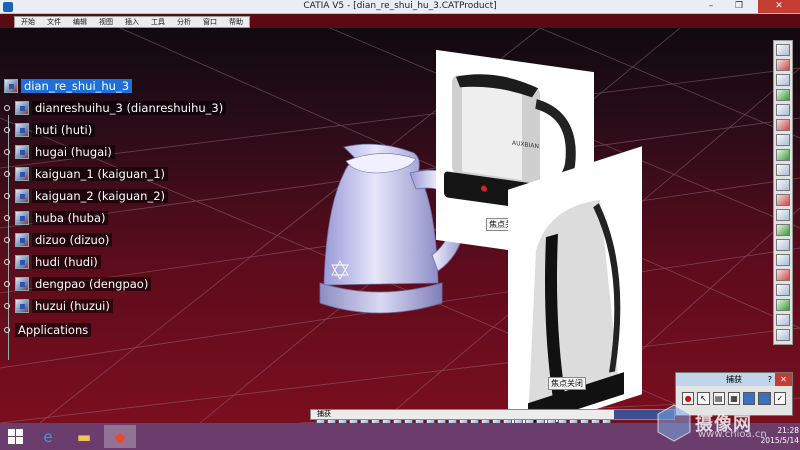 This screenshot has width=800, height=450. I want to click on menu-tools: 工具, so click(158, 22).